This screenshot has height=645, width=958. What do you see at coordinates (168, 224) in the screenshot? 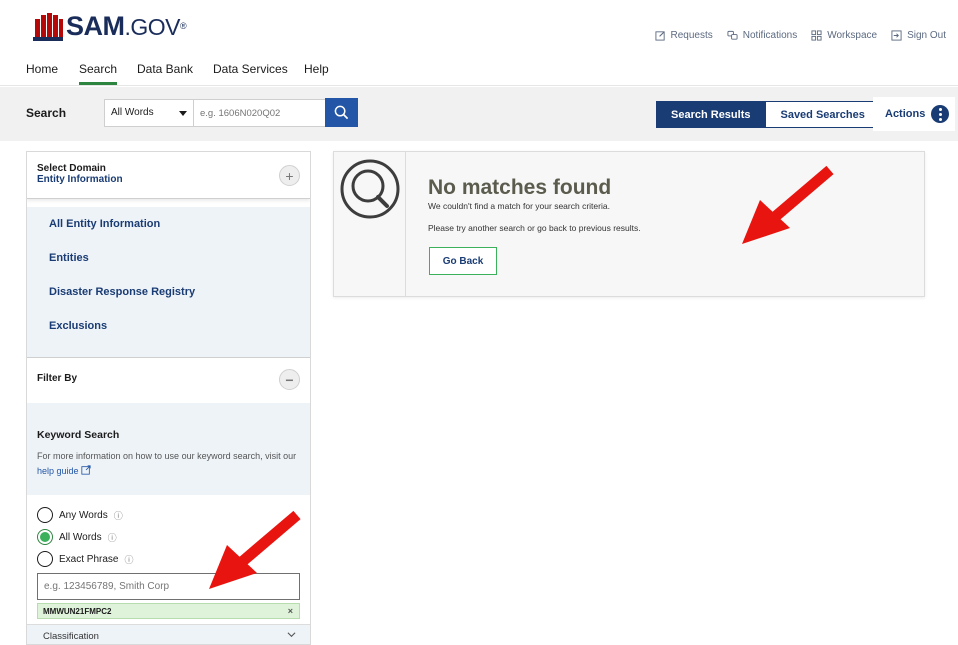
I see `domain-item-all-entity: All Entity Information` at bounding box center [168, 224].